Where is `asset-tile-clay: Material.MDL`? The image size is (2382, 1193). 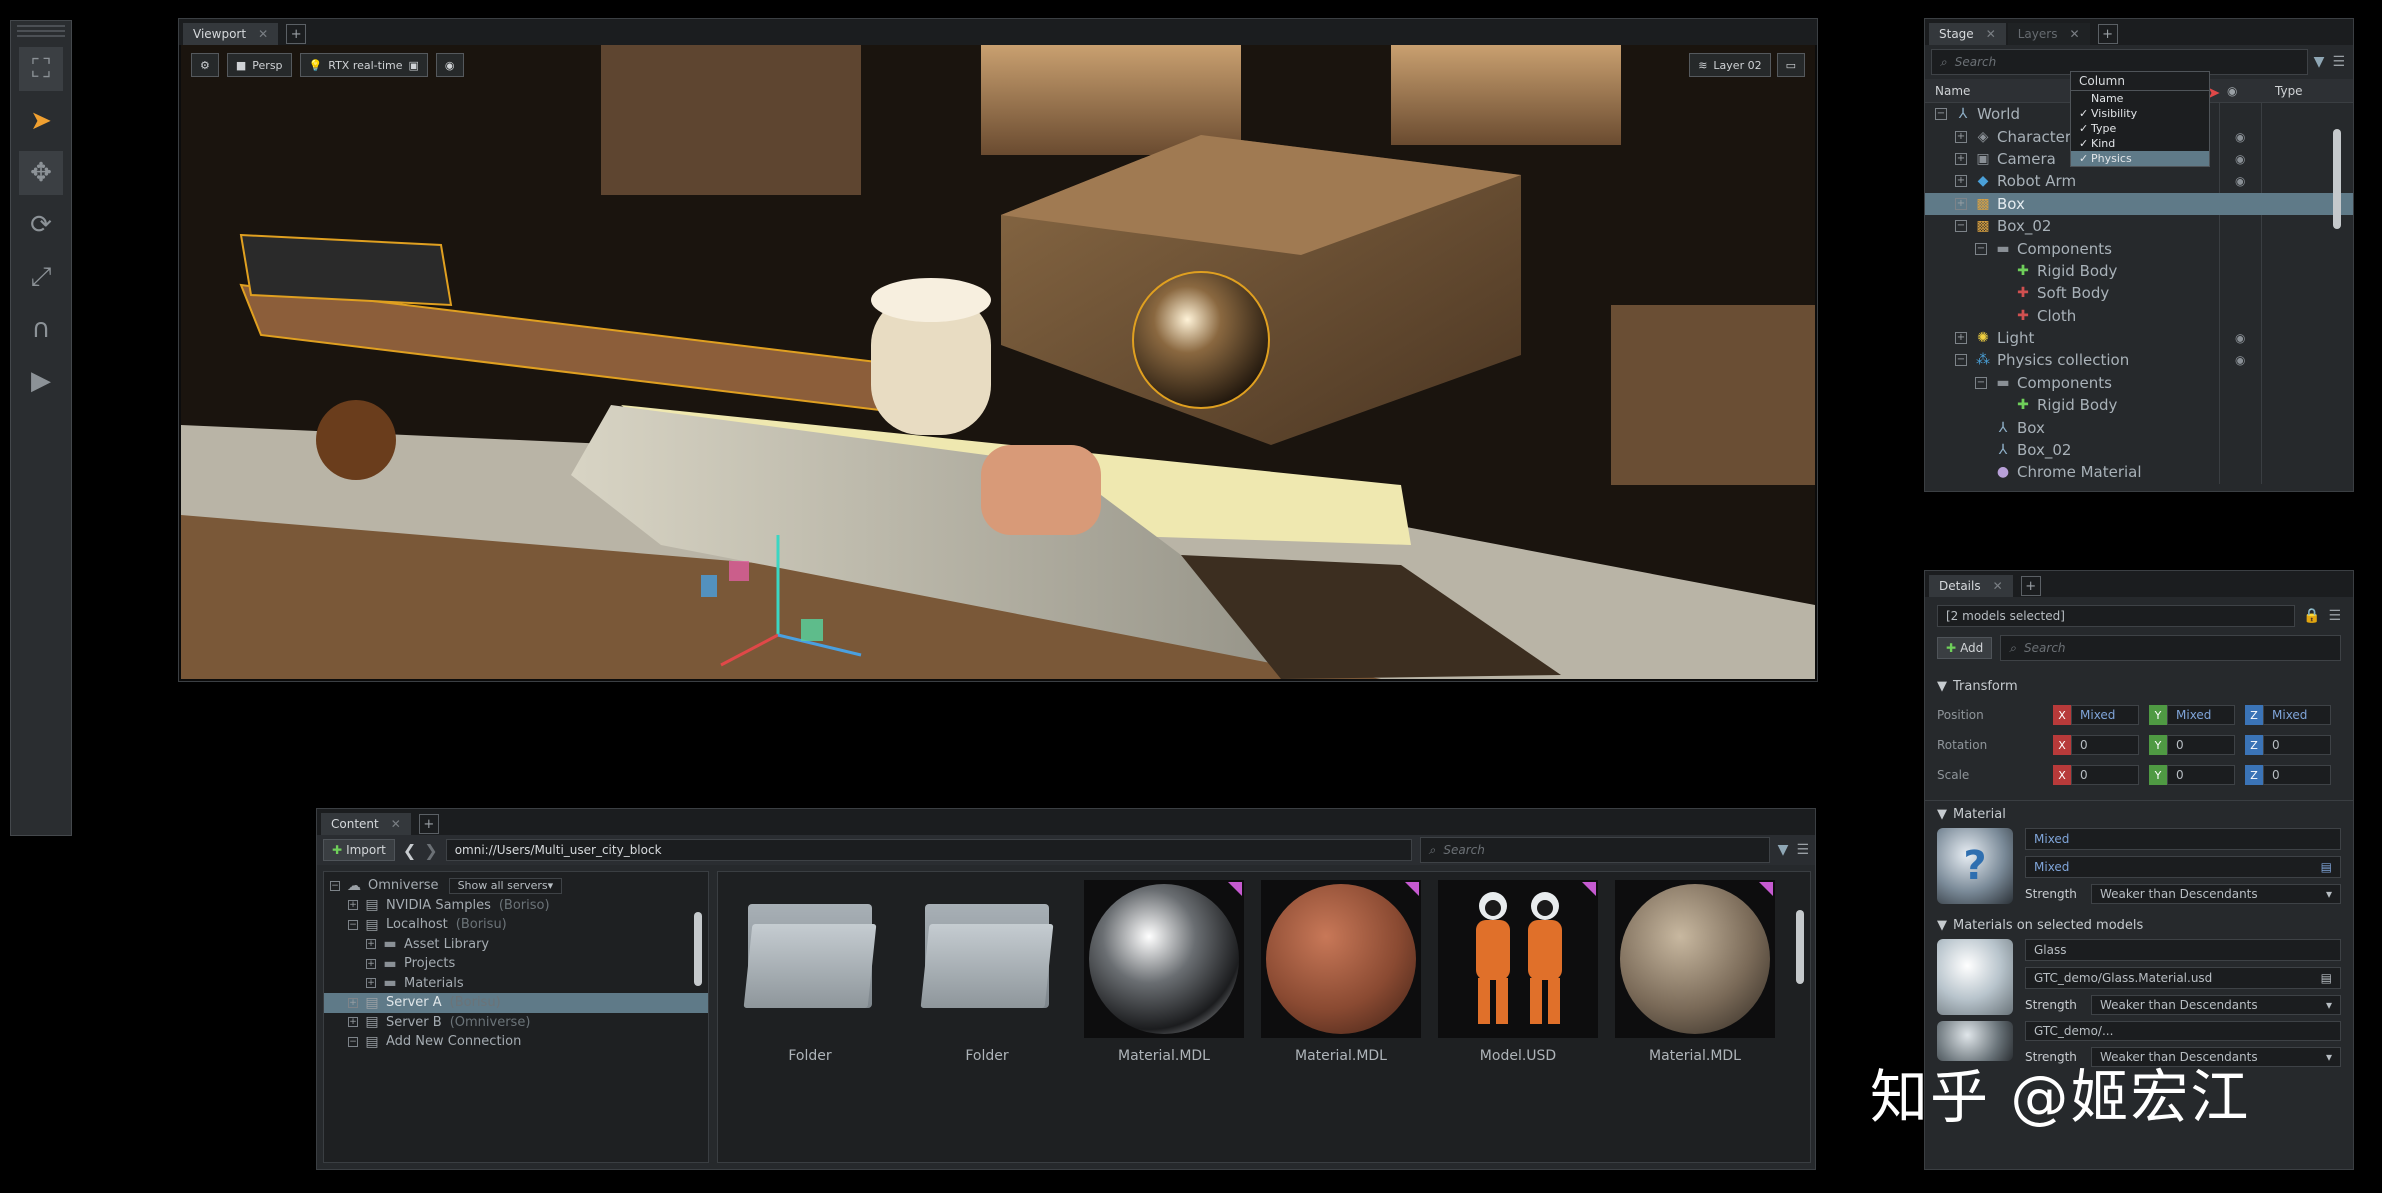 asset-tile-clay: Material.MDL is located at coordinates (1341, 972).